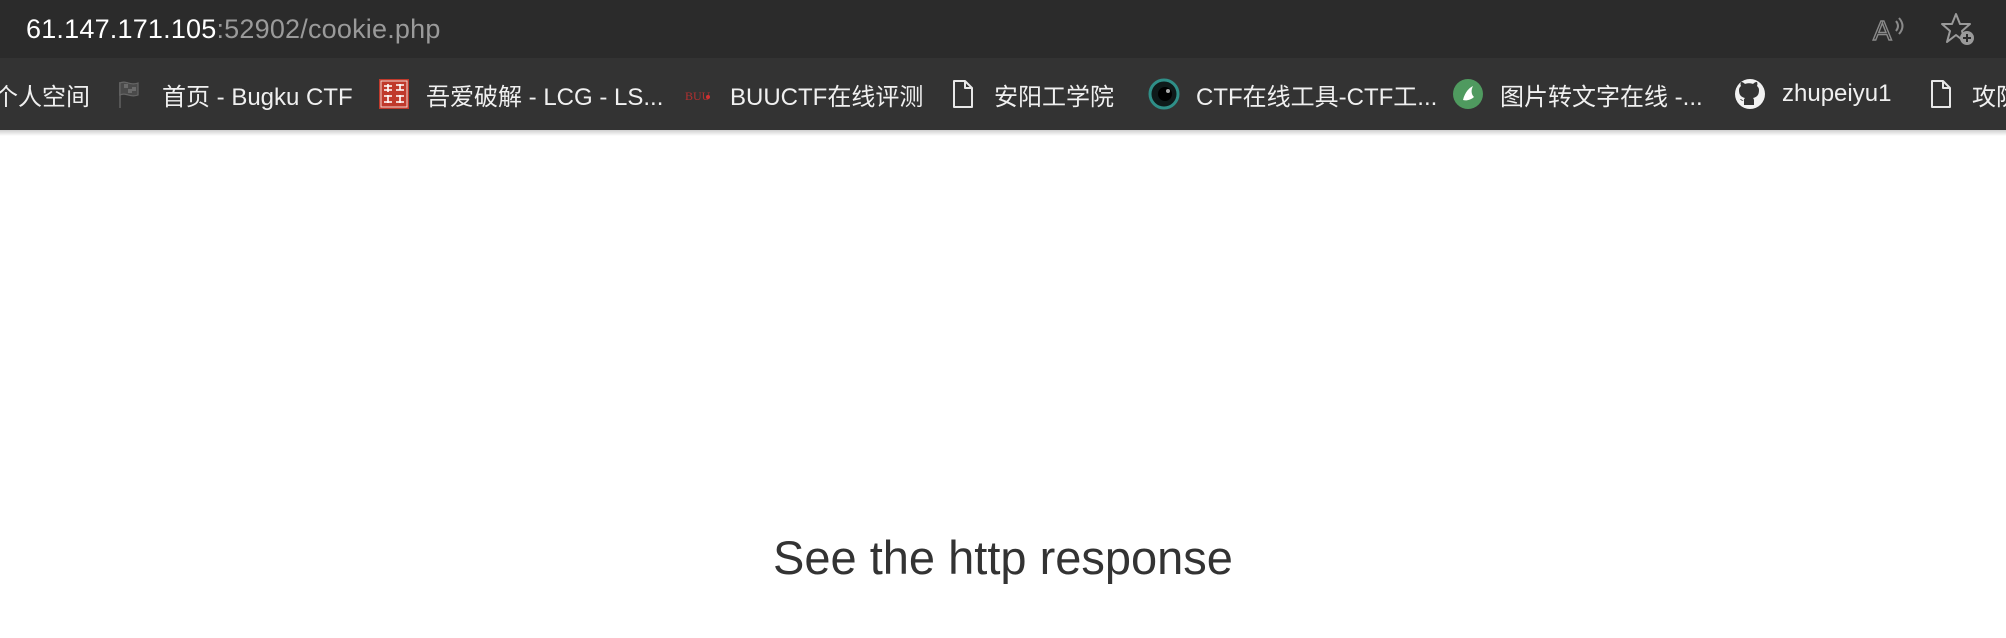  I want to click on bookmark-github: zhupeiyu1, so click(1812, 94).